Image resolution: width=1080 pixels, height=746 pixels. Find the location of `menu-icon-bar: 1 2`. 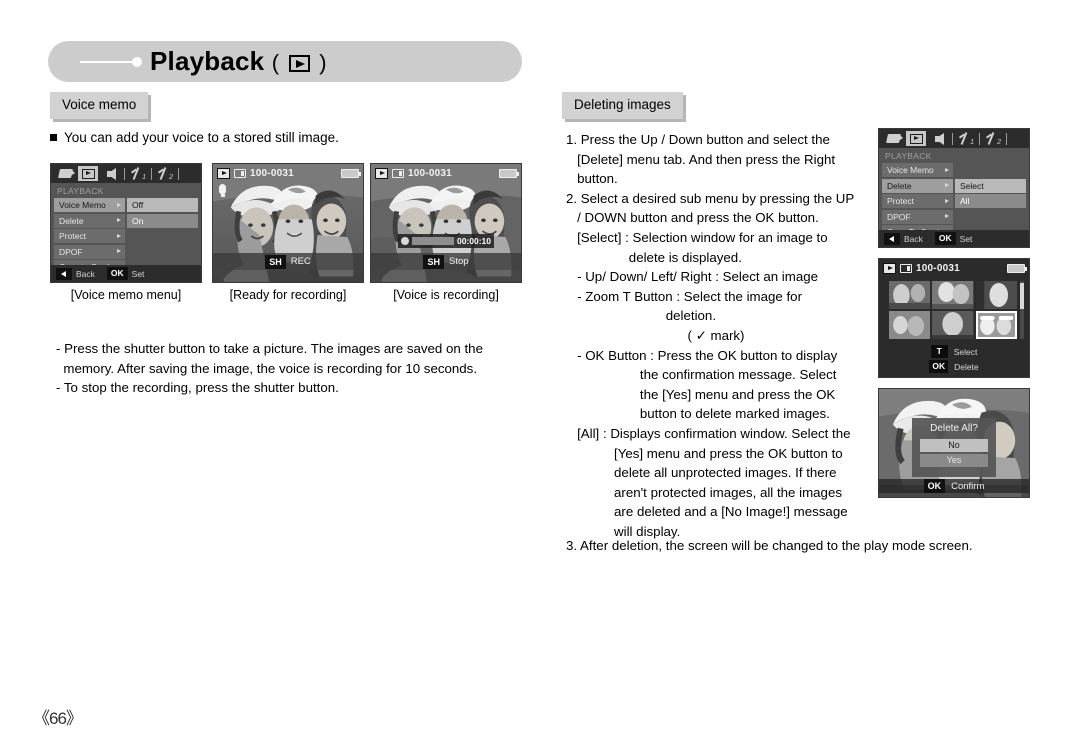

menu-icon-bar: 1 2 is located at coordinates (126, 173).